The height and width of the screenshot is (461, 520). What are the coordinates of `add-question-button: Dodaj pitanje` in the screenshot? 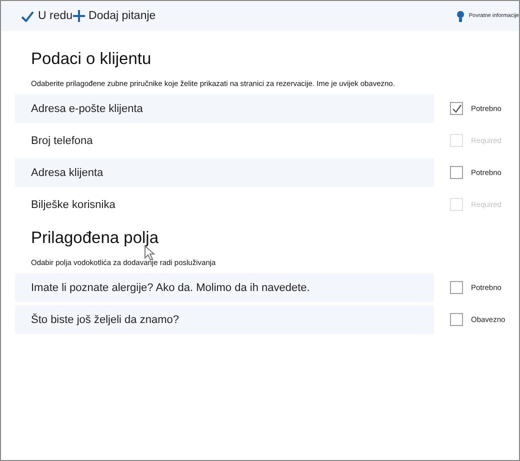 It's located at (114, 16).